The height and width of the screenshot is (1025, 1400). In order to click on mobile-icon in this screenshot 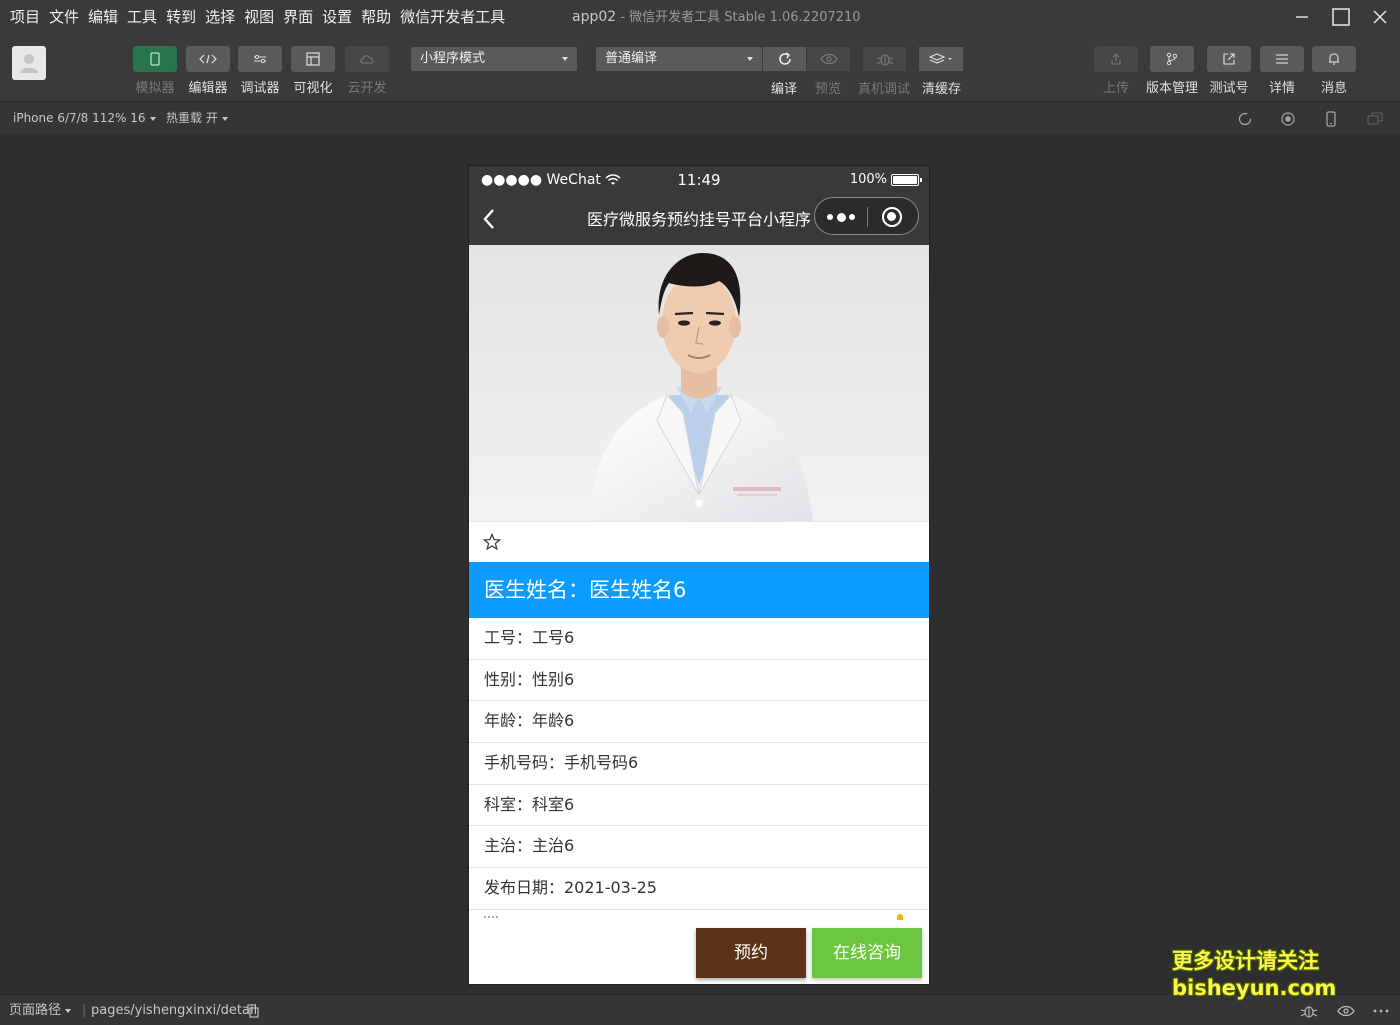, I will do `click(1331, 119)`.